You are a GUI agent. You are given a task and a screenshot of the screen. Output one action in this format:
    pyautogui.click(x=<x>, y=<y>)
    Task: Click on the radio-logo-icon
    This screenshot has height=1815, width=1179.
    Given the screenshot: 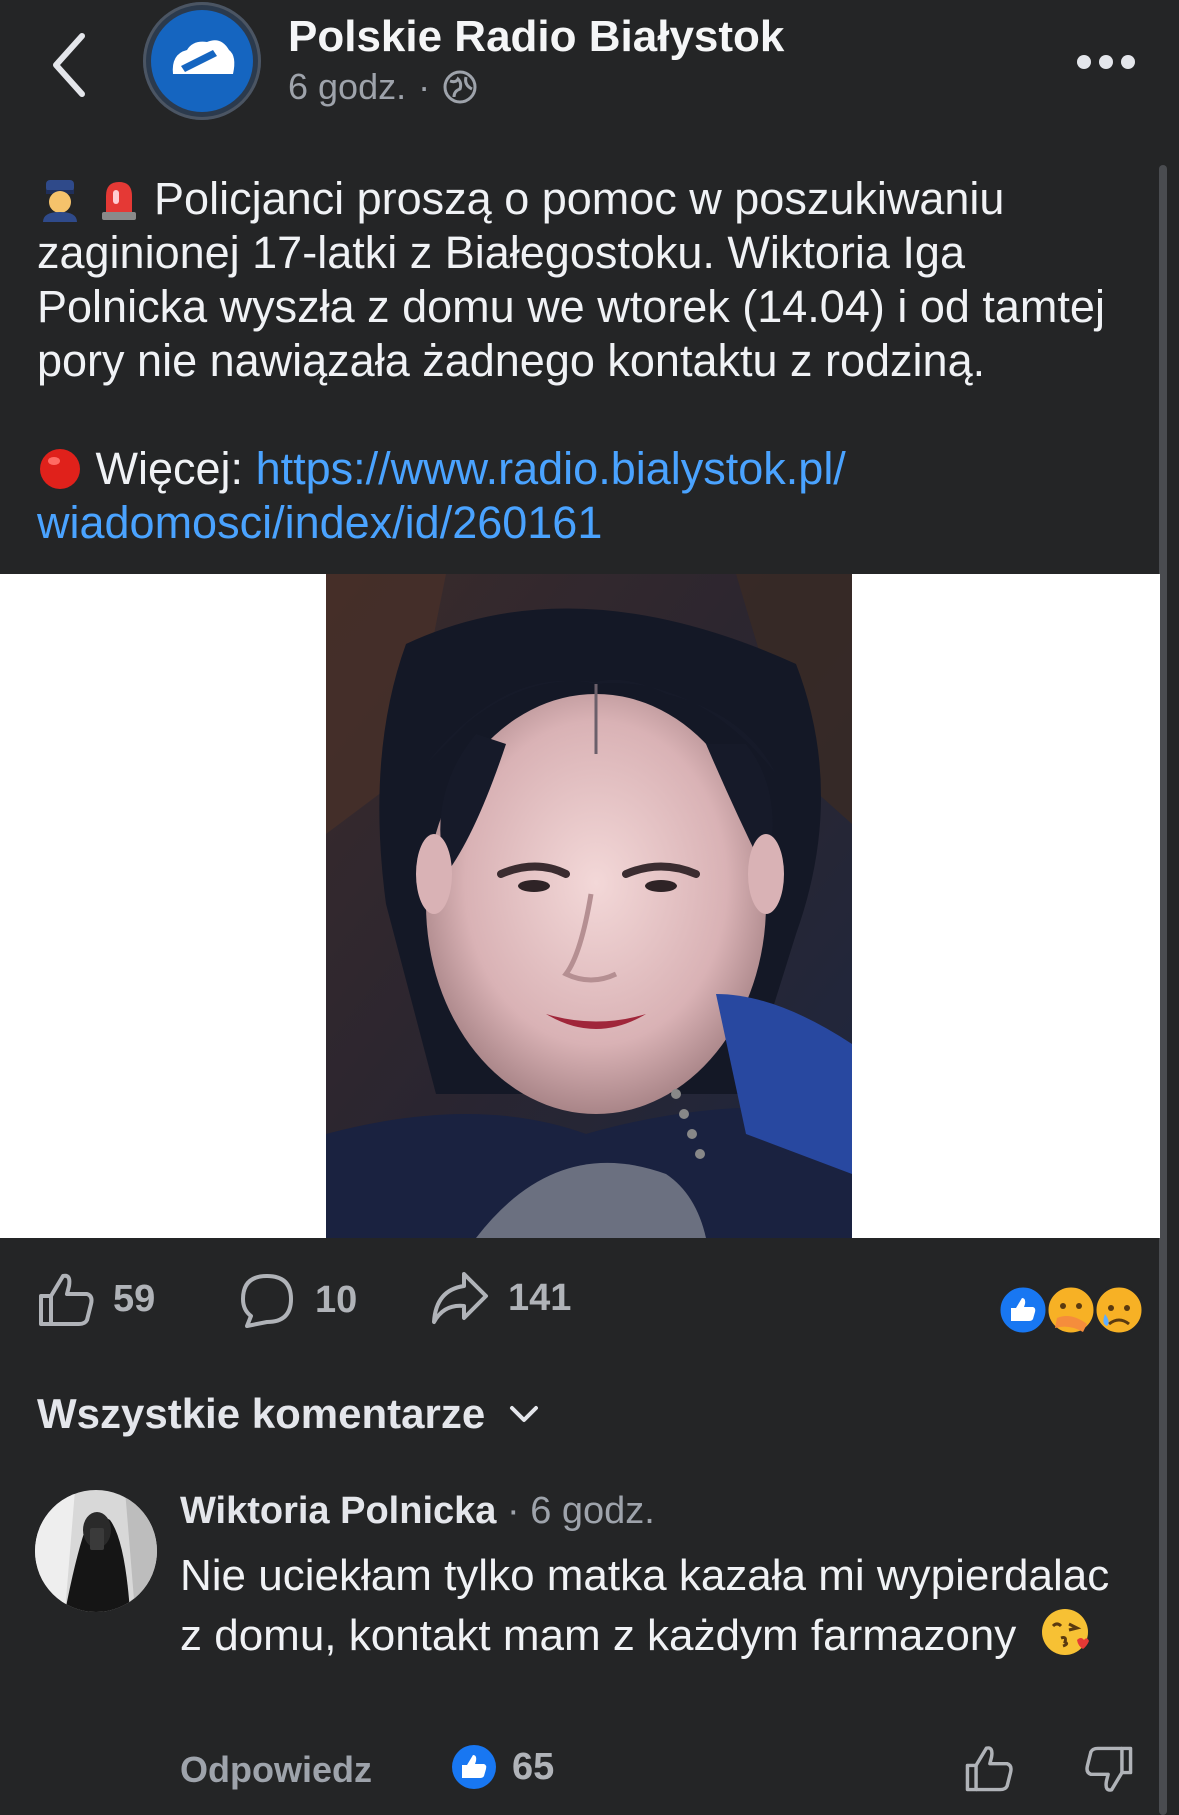 What is the action you would take?
    pyautogui.click(x=203, y=57)
    